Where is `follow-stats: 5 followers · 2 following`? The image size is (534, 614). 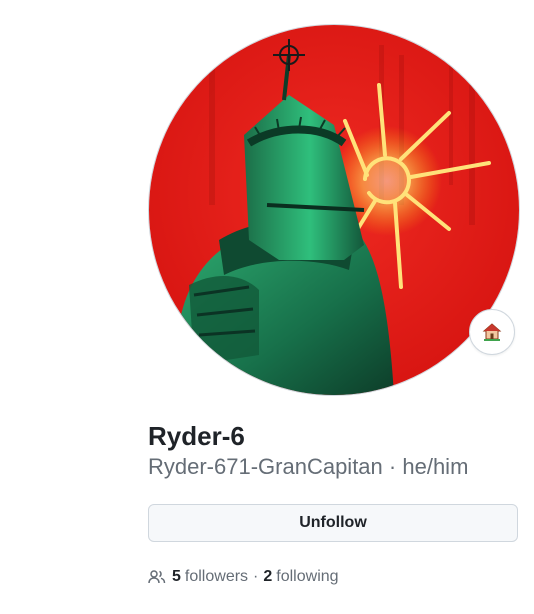
follow-stats: 5 followers · 2 following is located at coordinates (243, 577).